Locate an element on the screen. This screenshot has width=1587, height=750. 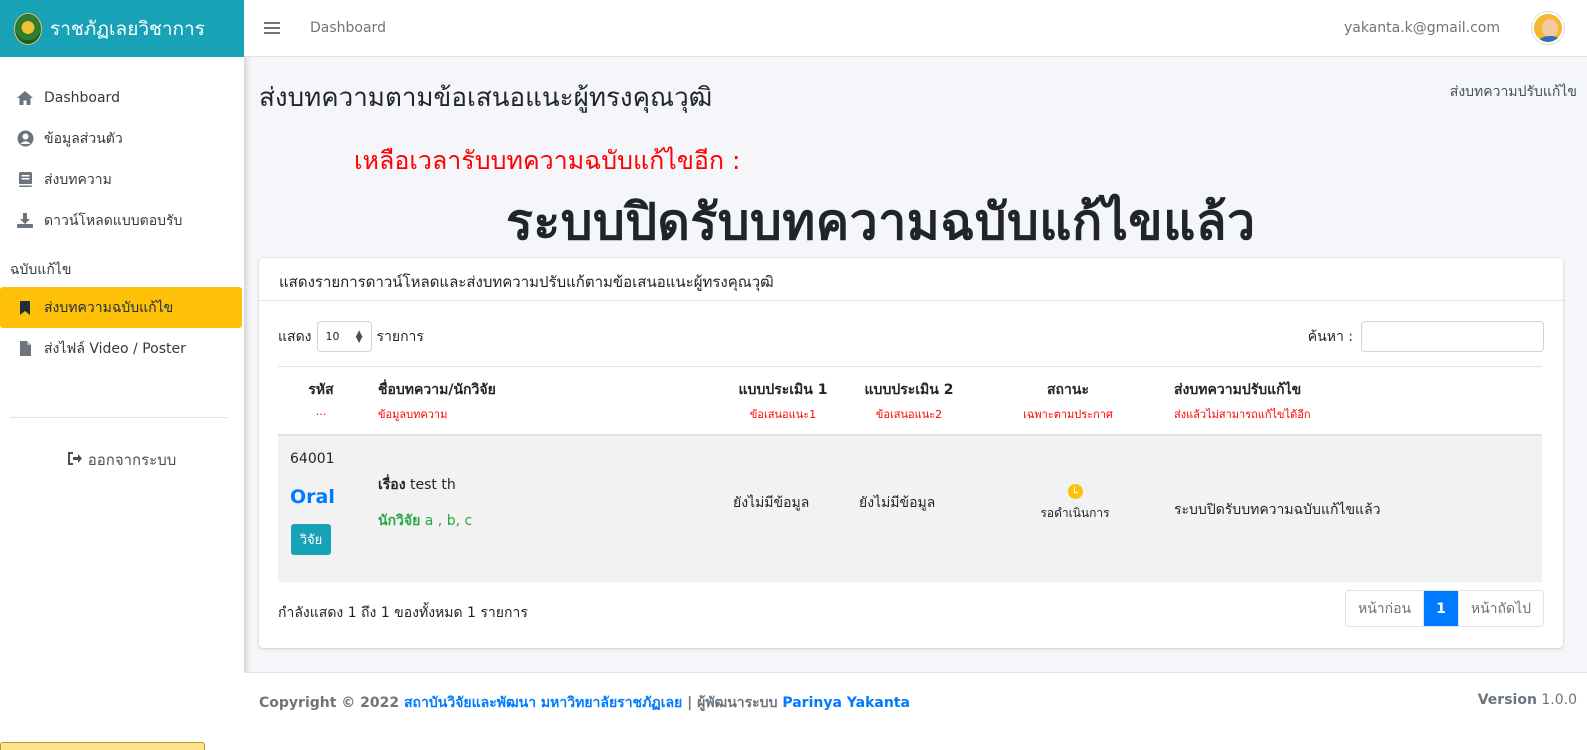
column-header-eval1: แบบประเมิน 1 ข้อเสนอแนะ1 is located at coordinates (783, 401).